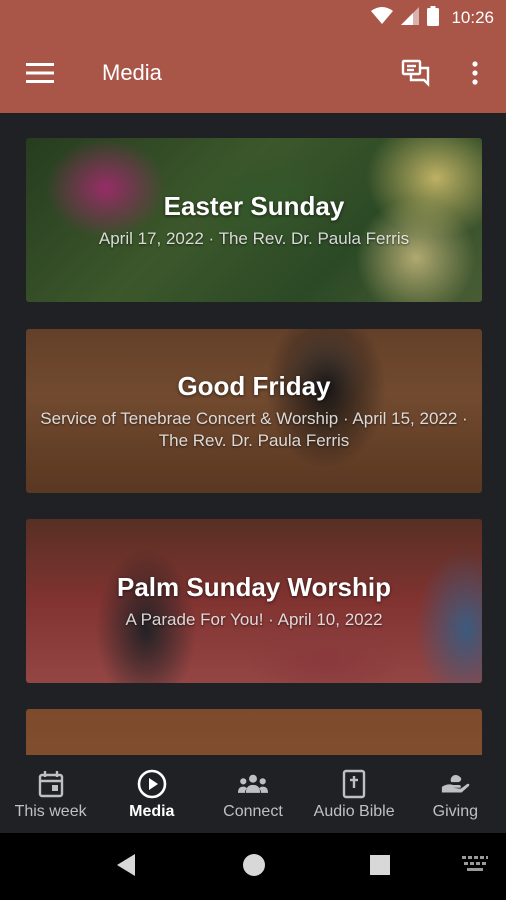  I want to click on back-icon, so click(126, 867).